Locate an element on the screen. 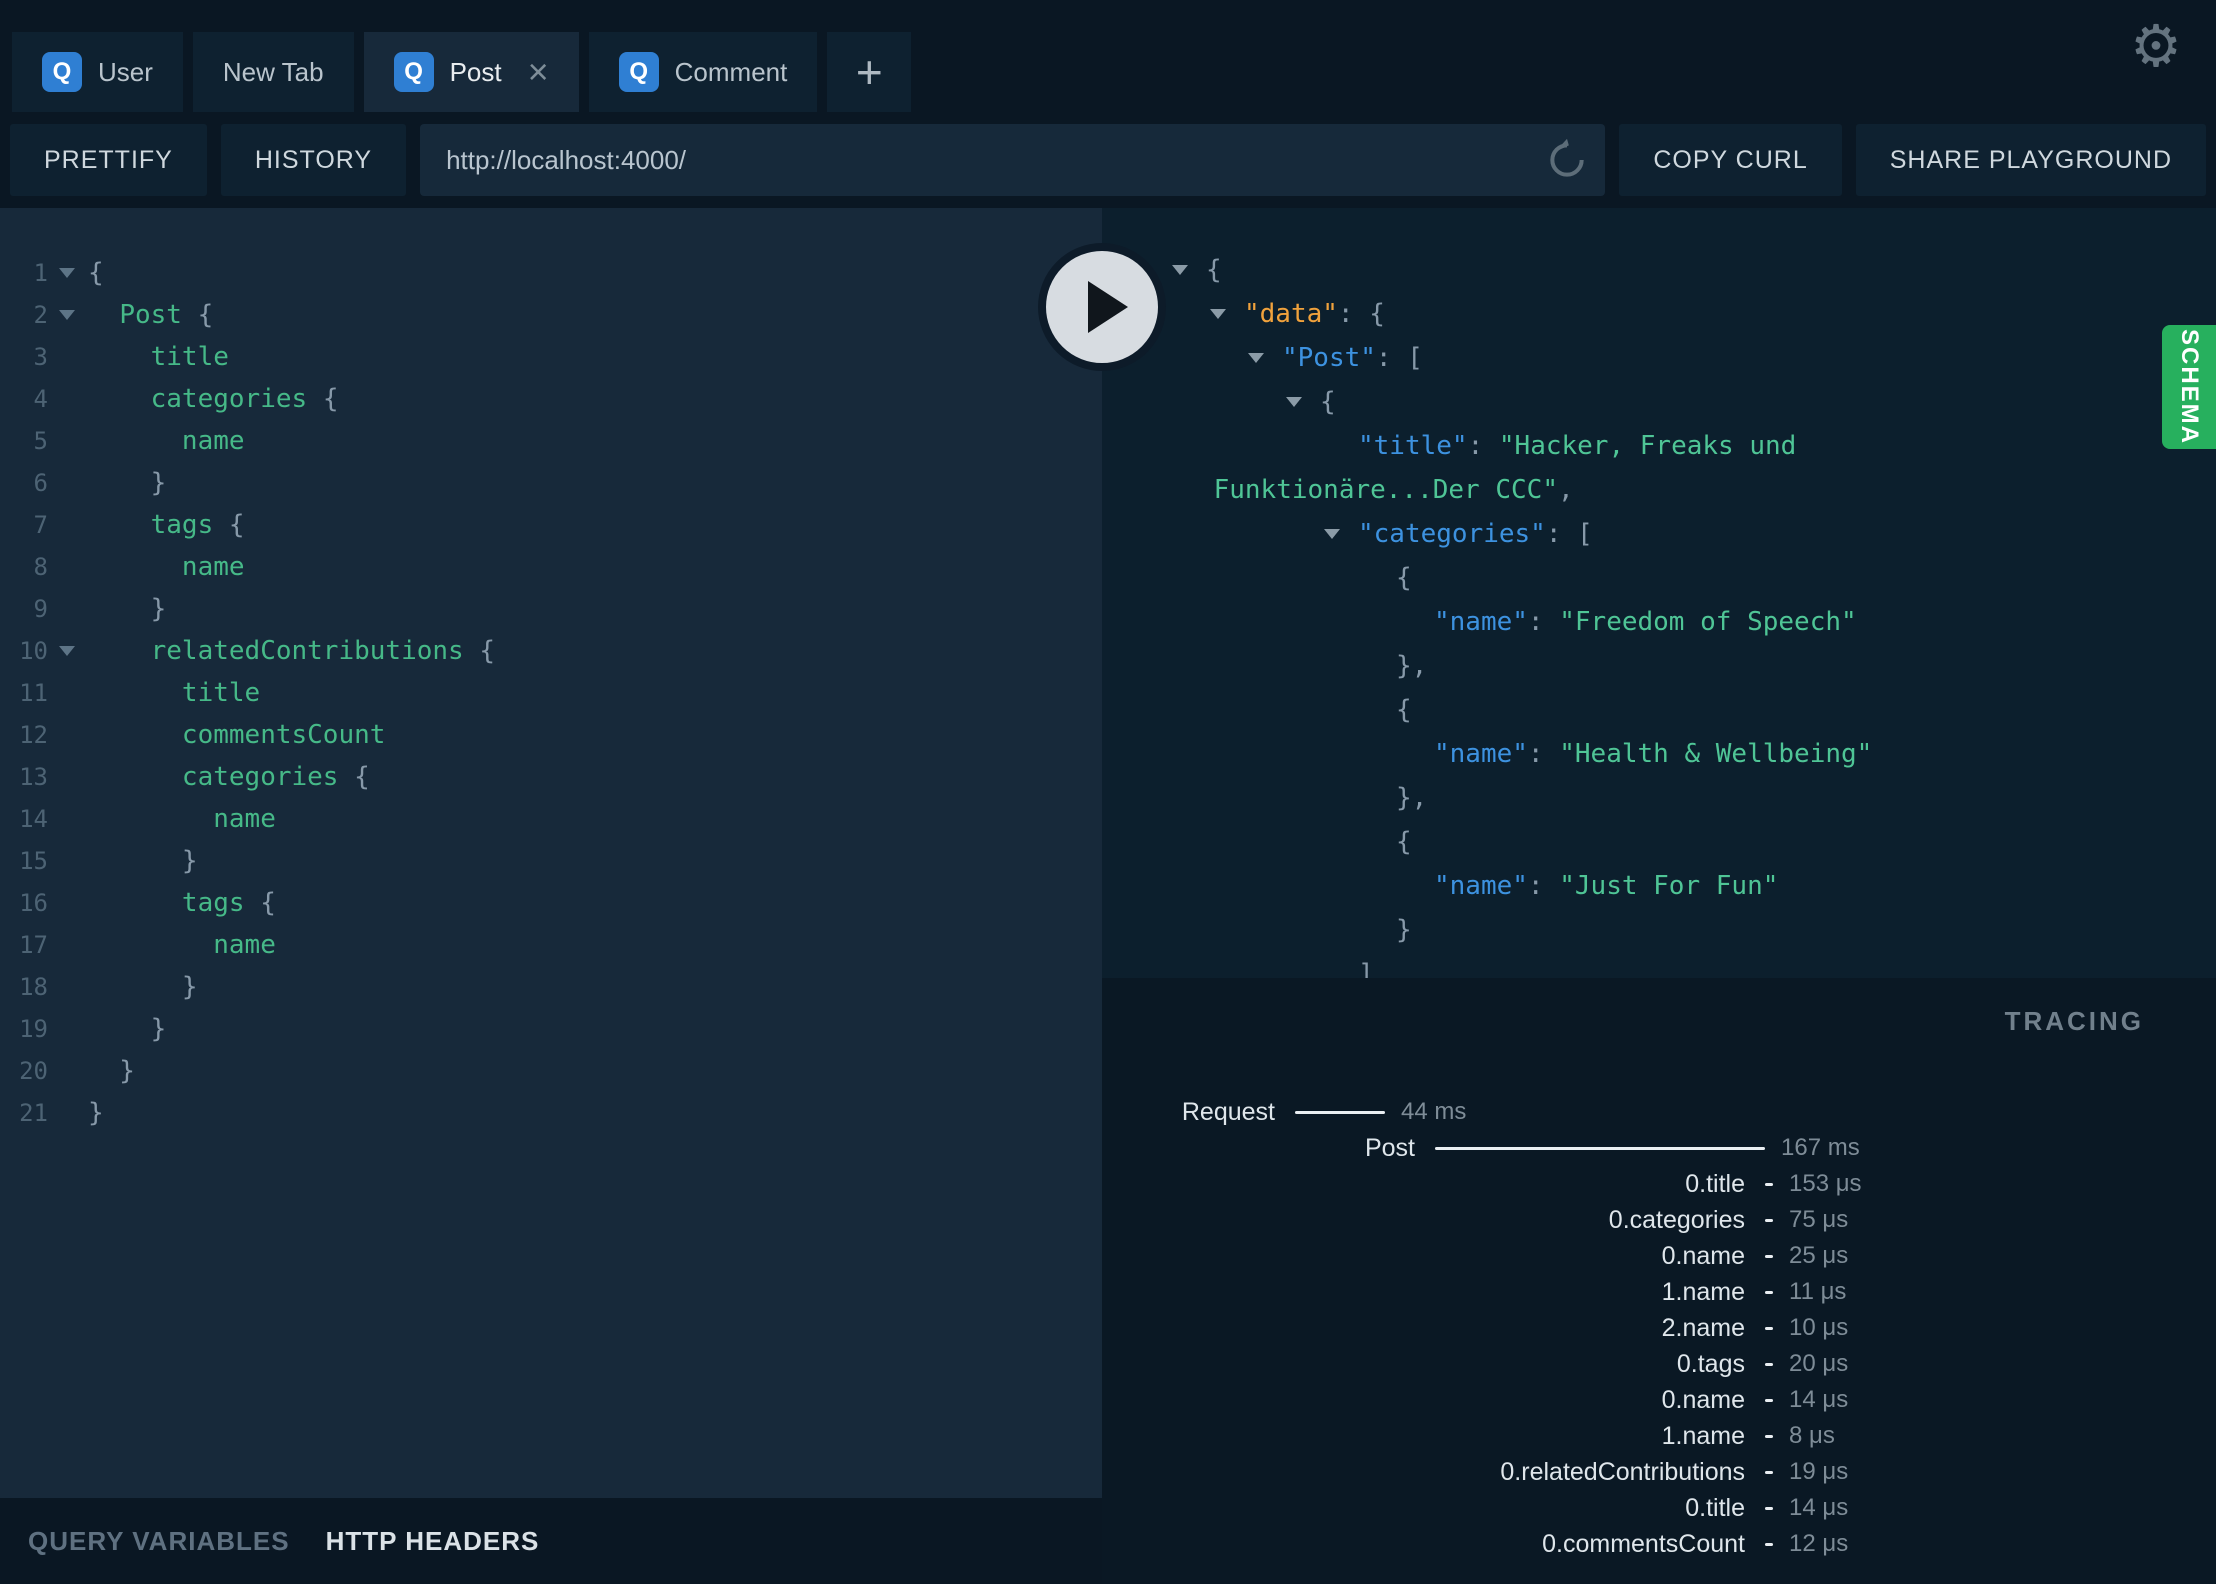 The height and width of the screenshot is (1584, 2216). tabs-container: Q User New Tab Q Post × Q Comment is located at coordinates (415, 72).